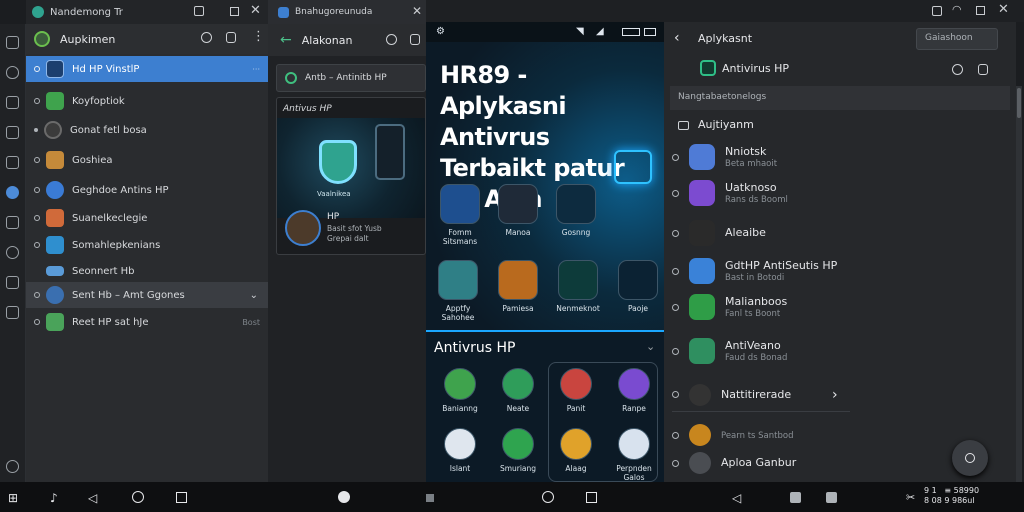 This screenshot has width=1024, height=512. Describe the element at coordinates (12, 282) in the screenshot. I see `doc-icon` at that location.